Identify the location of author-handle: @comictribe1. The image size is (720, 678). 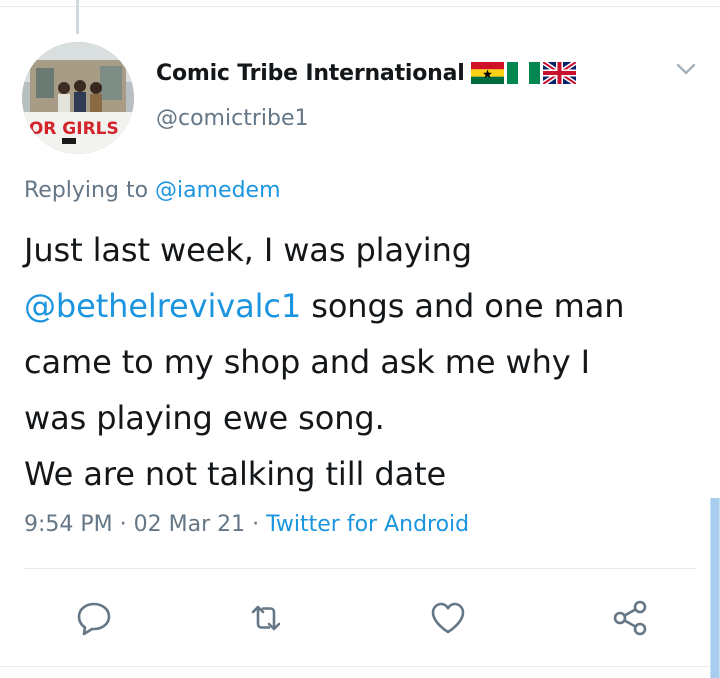
(232, 118).